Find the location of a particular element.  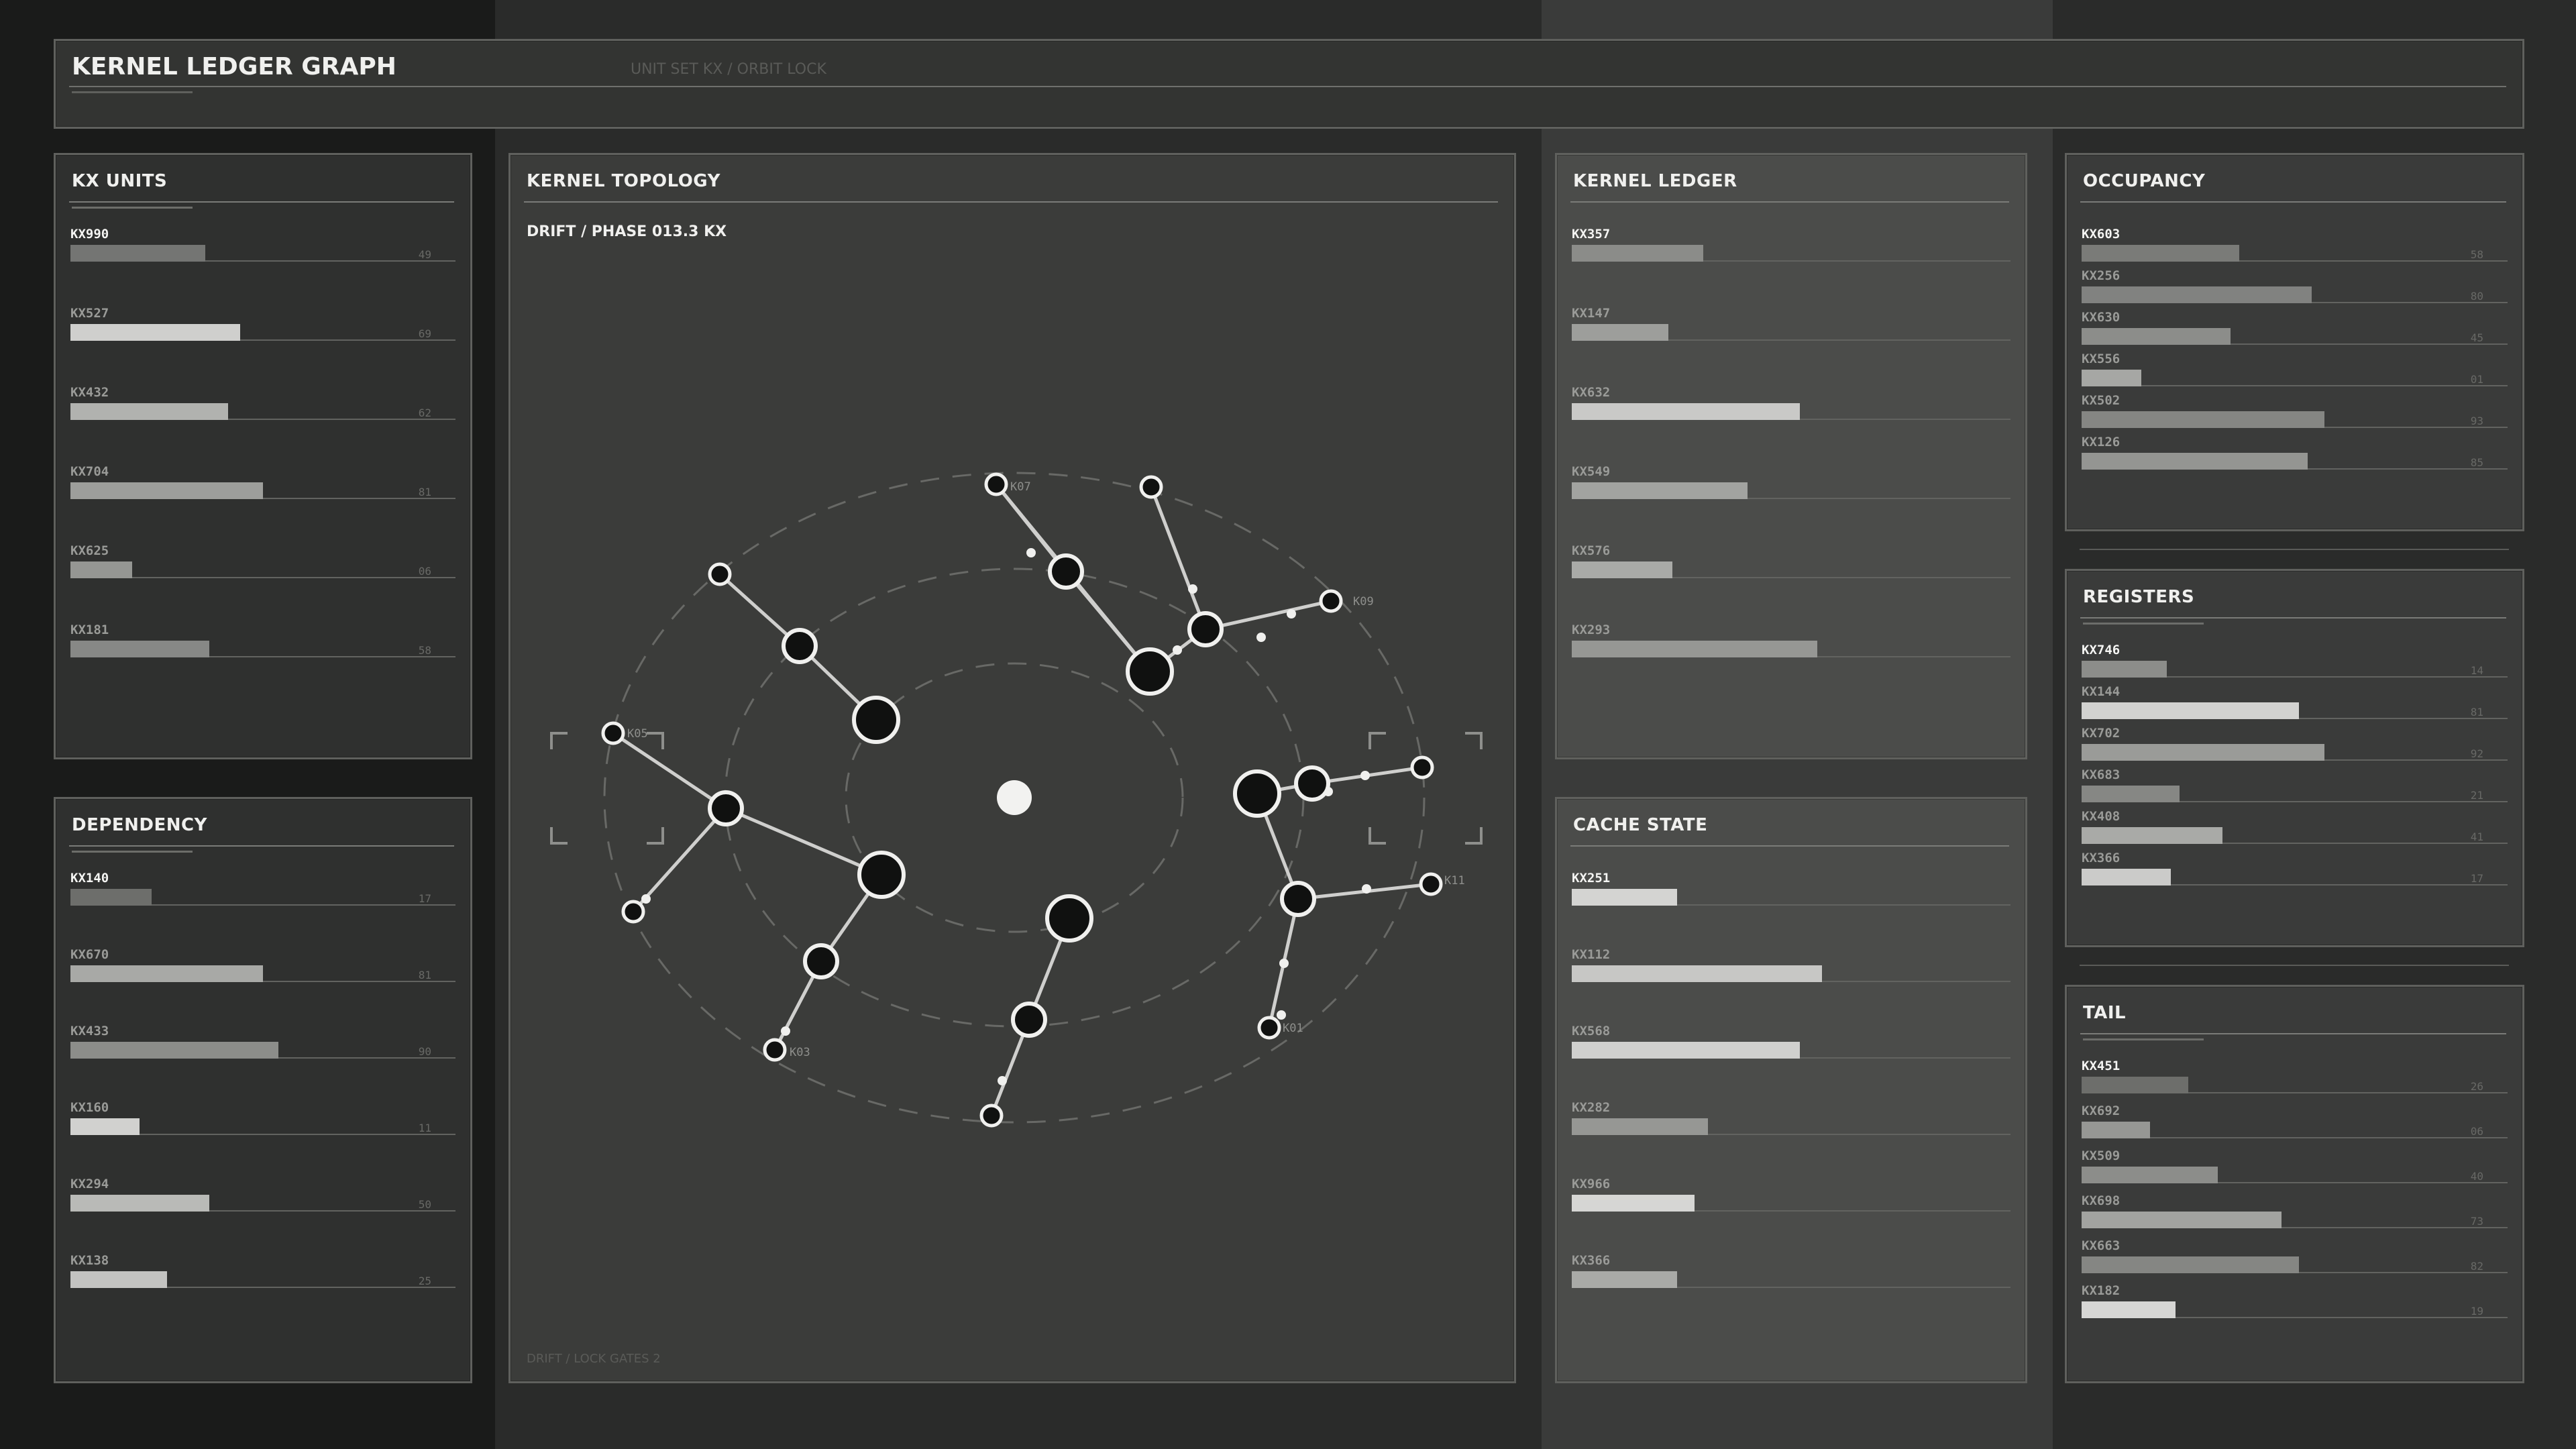

bar-value: 21 is located at coordinates (2476, 795).